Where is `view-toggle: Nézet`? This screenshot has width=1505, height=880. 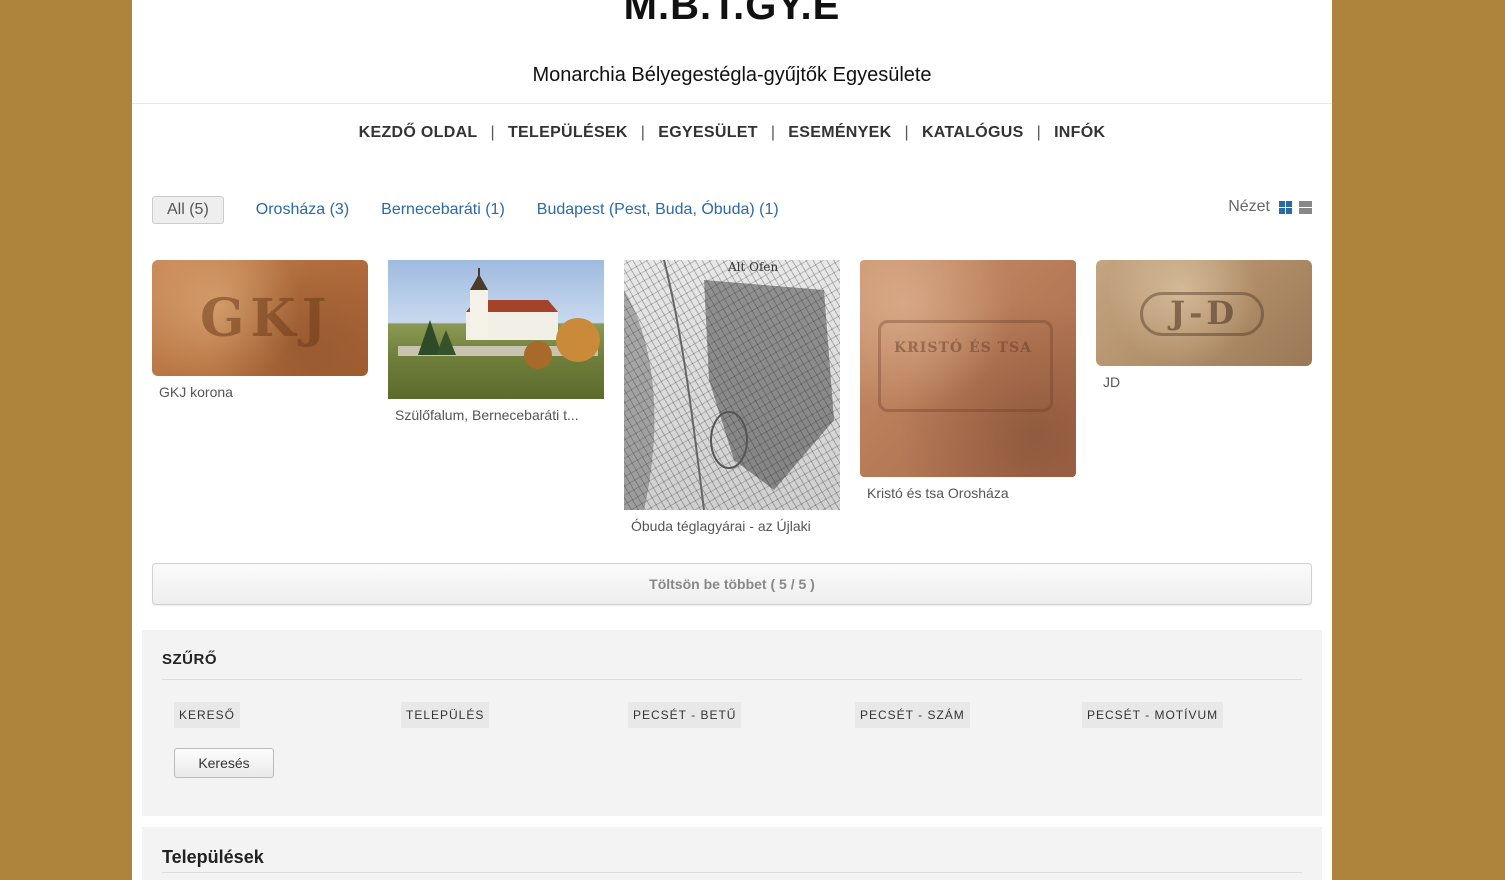
view-toggle: Nézet is located at coordinates (1270, 207).